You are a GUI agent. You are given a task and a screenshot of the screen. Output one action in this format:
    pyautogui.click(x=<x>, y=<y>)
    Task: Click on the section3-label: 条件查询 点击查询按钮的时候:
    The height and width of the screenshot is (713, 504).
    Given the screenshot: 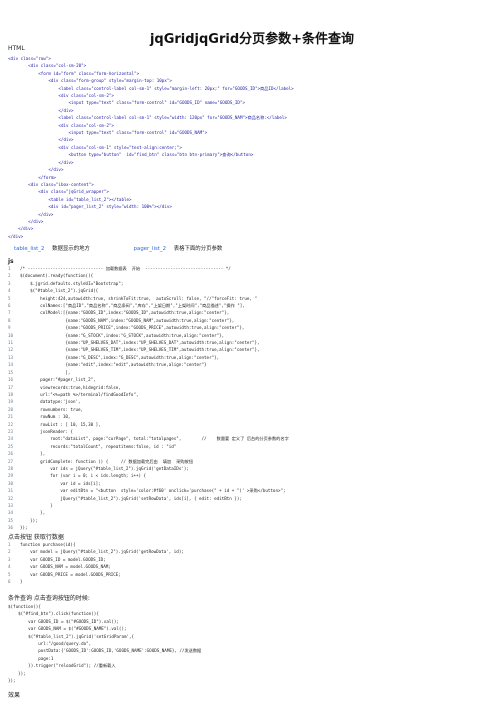 What is the action you would take?
    pyautogui.click(x=49, y=598)
    